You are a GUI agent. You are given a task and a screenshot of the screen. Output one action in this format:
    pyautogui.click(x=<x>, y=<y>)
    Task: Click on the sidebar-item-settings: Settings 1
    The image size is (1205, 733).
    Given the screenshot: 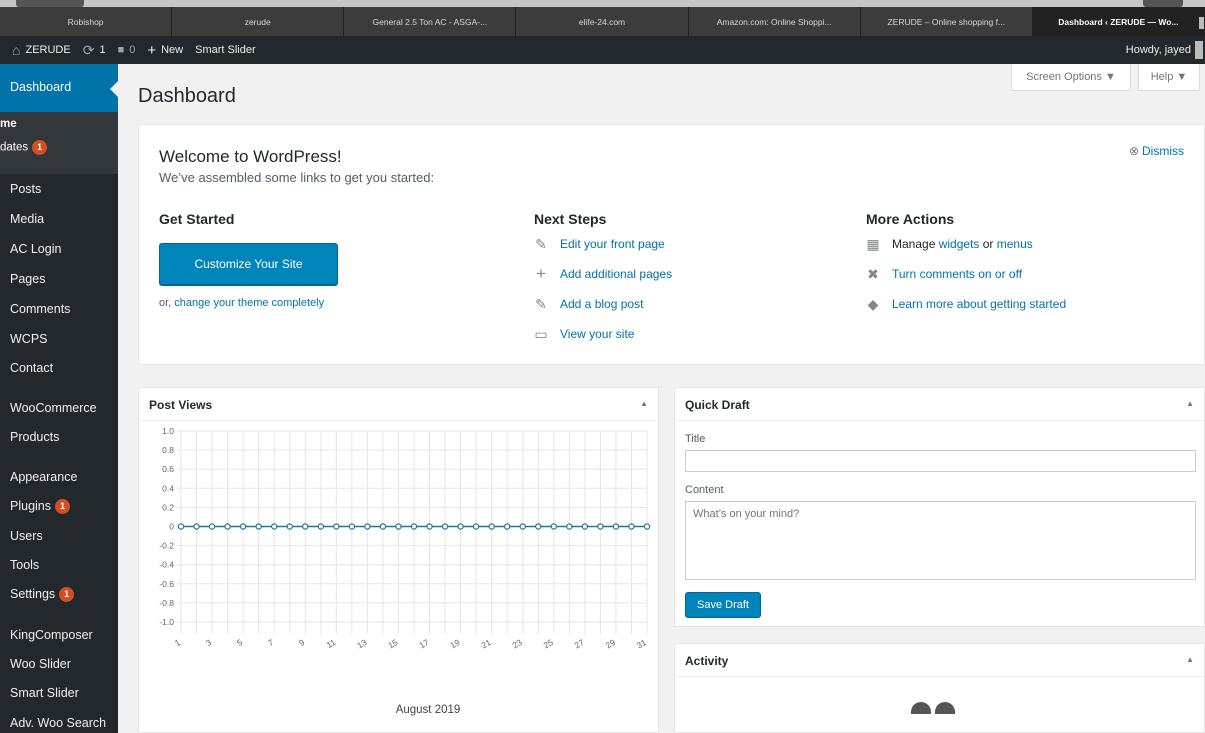 What is the action you would take?
    pyautogui.click(x=42, y=595)
    